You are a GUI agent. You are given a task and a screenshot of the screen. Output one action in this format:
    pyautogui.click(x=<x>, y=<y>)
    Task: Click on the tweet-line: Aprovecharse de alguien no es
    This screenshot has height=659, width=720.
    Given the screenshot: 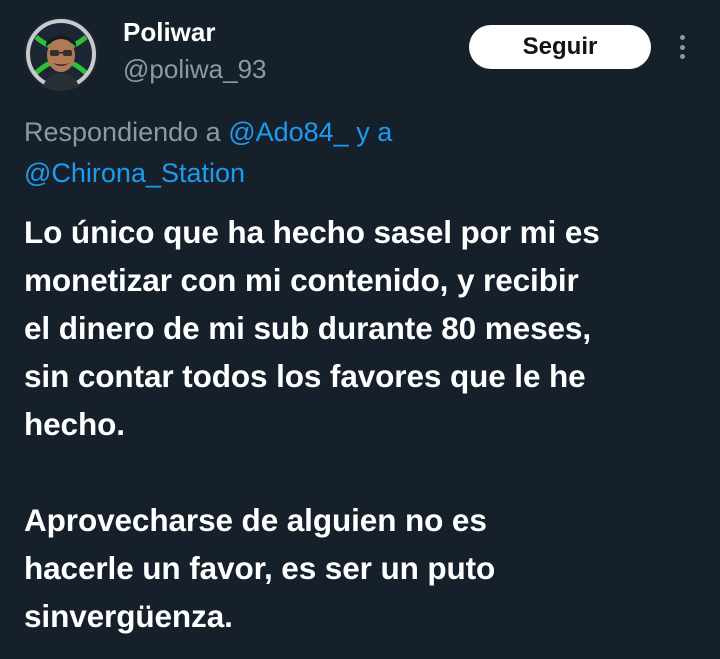 What is the action you would take?
    pyautogui.click(x=255, y=520)
    